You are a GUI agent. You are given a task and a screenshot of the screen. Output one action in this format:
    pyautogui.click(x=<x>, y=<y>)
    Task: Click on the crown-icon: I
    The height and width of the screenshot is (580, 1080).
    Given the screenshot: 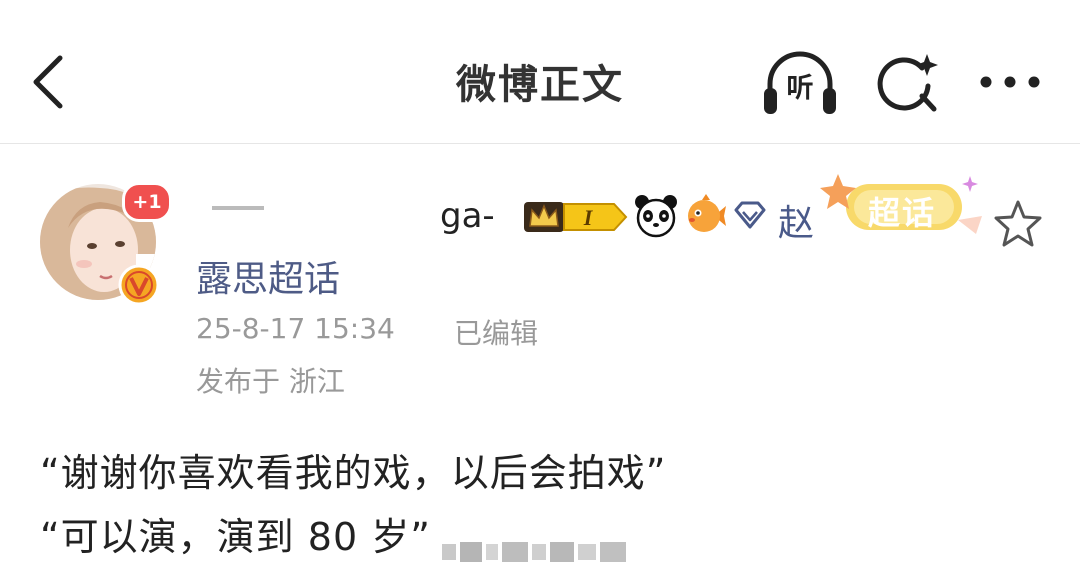 What is the action you would take?
    pyautogui.click(x=576, y=217)
    